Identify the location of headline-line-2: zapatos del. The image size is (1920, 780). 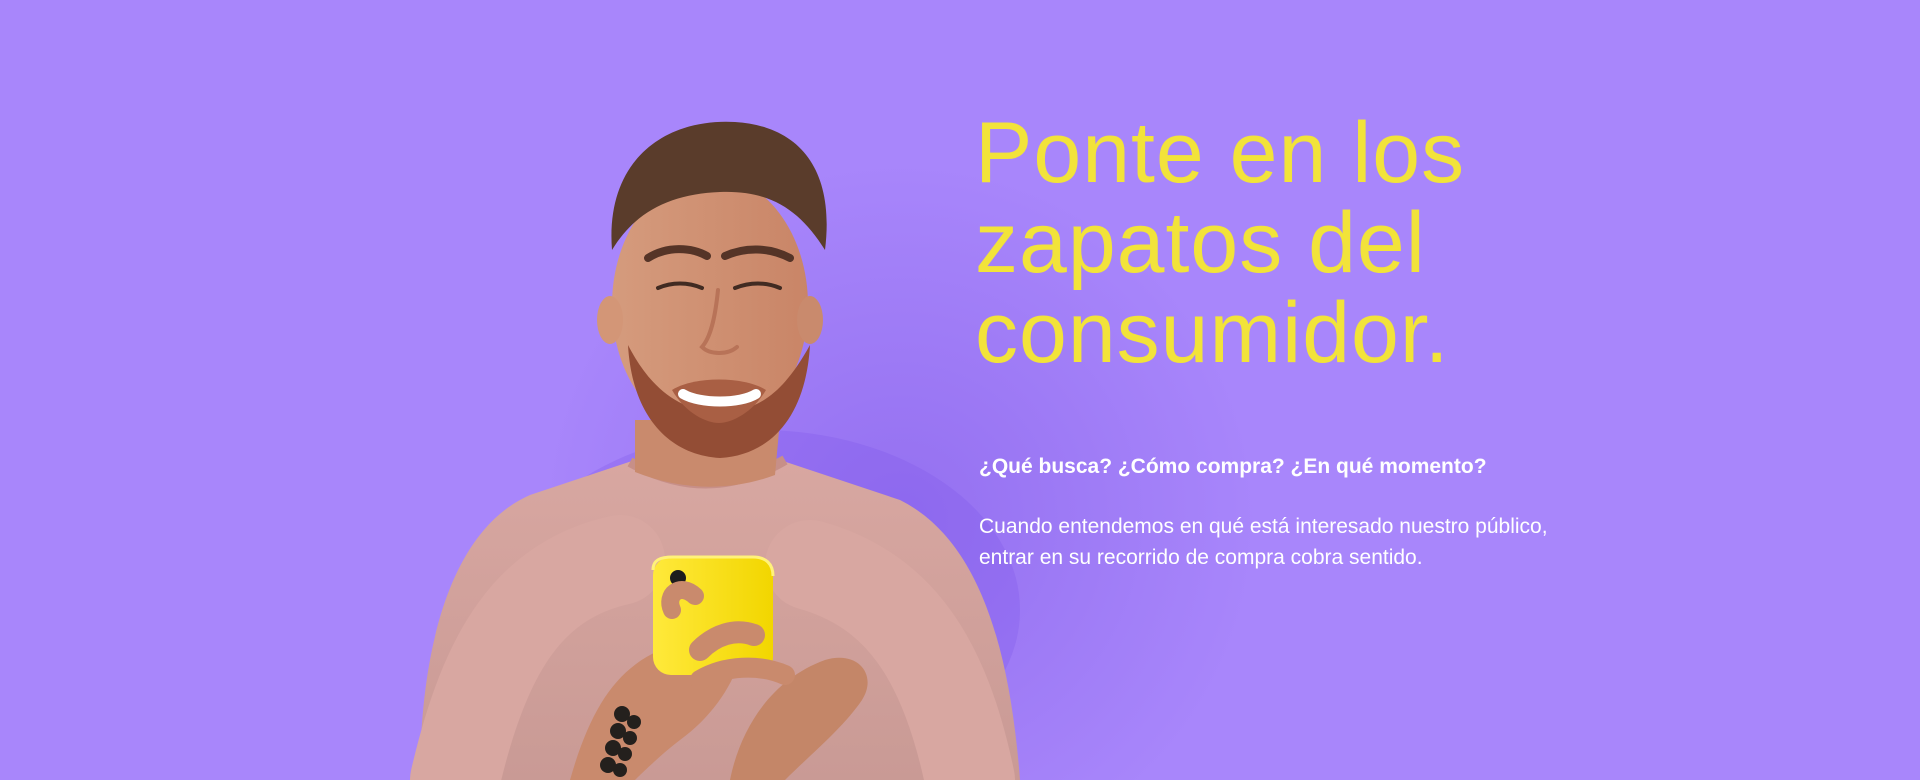
(1200, 243).